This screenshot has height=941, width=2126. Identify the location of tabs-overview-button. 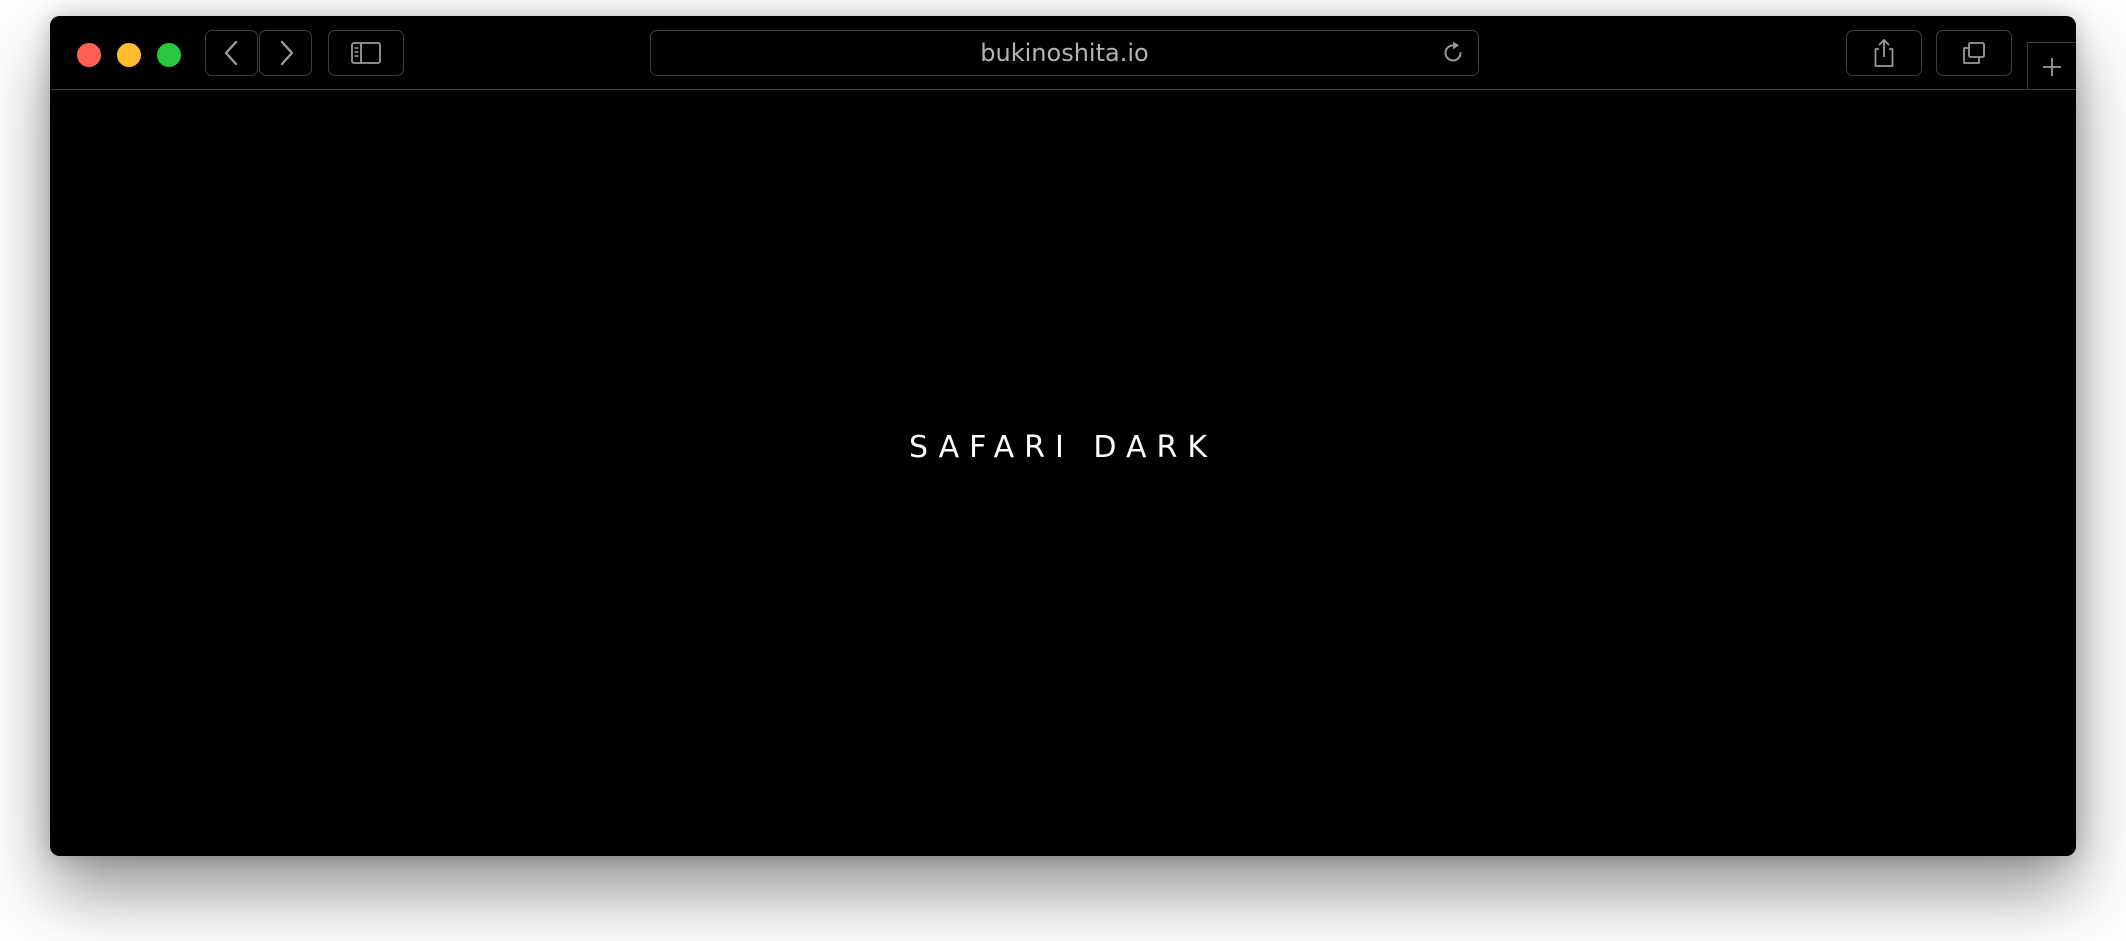
(1974, 53).